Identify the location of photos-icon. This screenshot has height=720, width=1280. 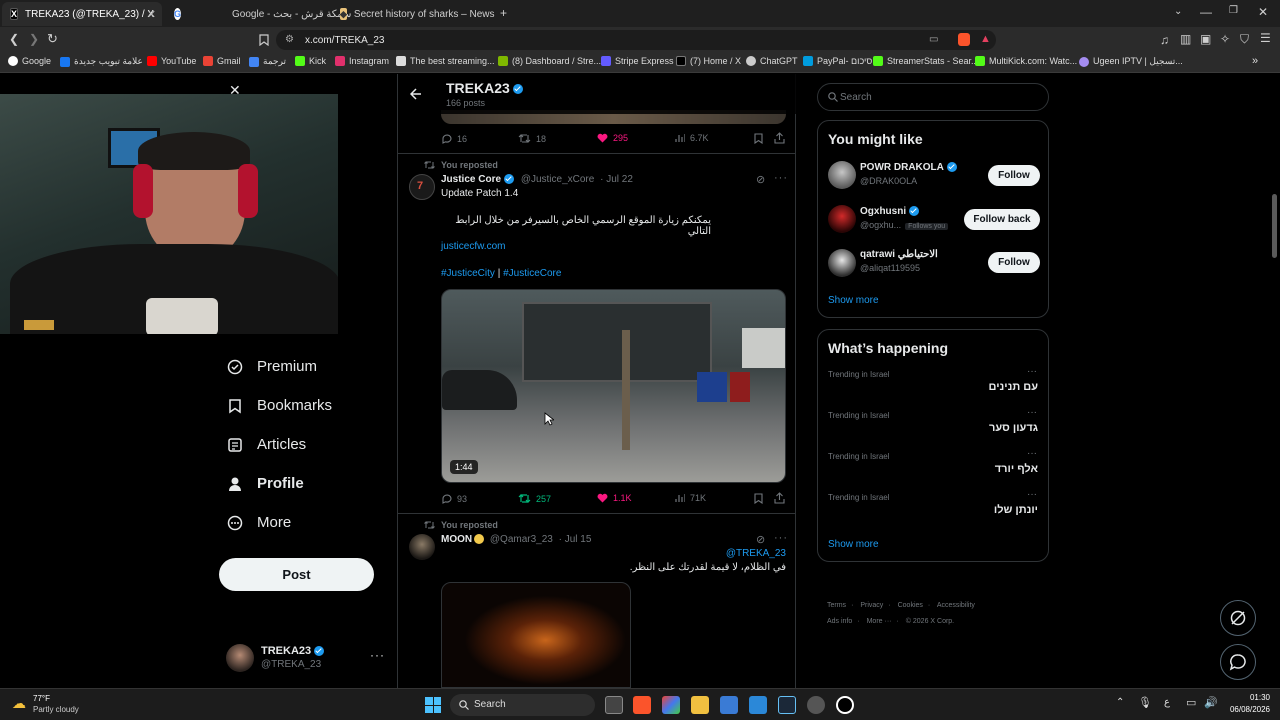
(758, 705).